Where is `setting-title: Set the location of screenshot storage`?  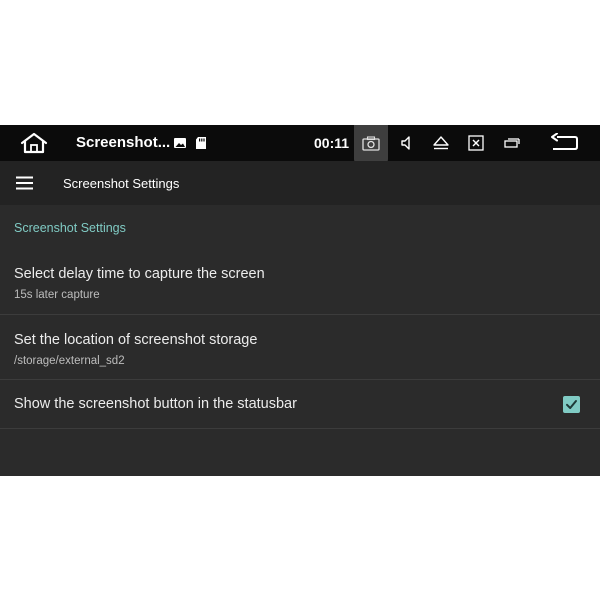
setting-title: Set the location of screenshot storage is located at coordinates (136, 340).